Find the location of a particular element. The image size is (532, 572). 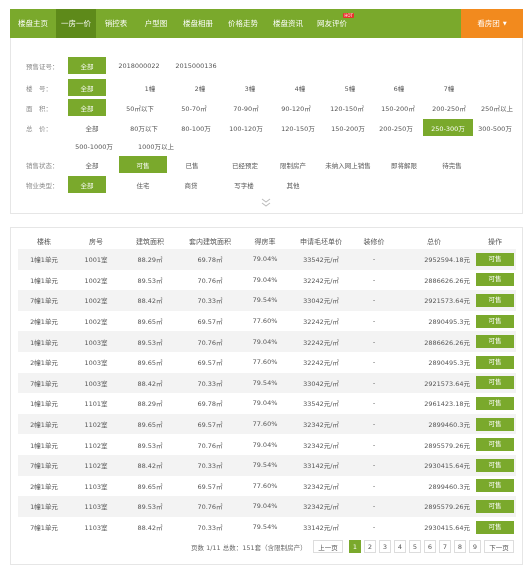

filter-option-building-4: 4幢 is located at coordinates (300, 87).